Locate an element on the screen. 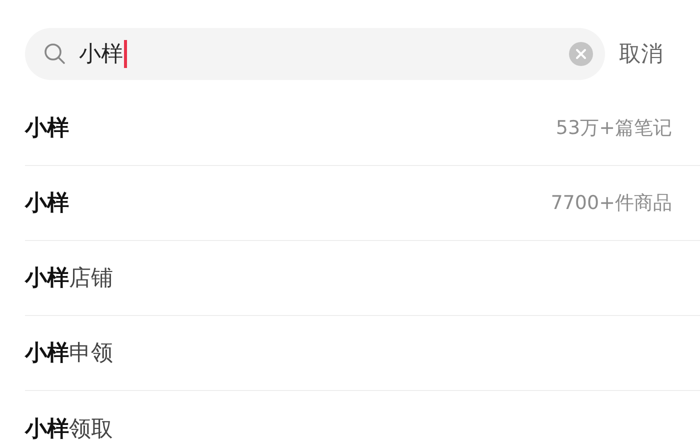  suggestion-item: 小样申领 is located at coordinates (69, 353).